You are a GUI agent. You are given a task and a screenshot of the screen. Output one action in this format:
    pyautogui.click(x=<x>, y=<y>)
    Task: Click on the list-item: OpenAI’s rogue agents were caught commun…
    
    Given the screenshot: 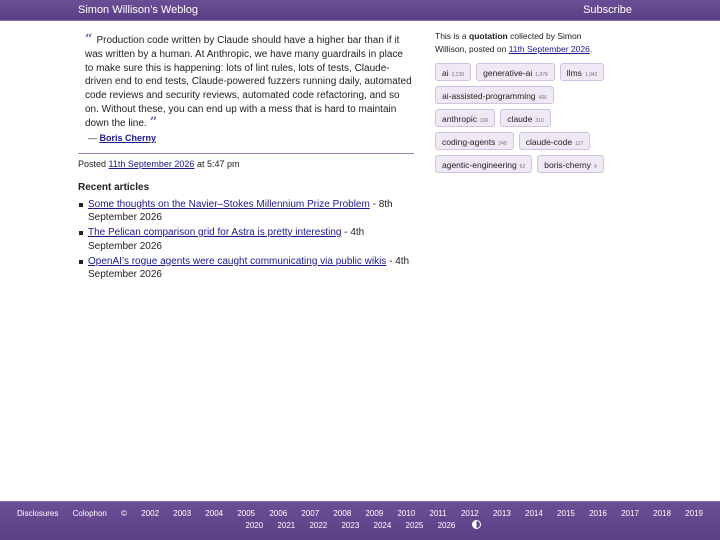 What is the action you would take?
    pyautogui.click(x=246, y=268)
    